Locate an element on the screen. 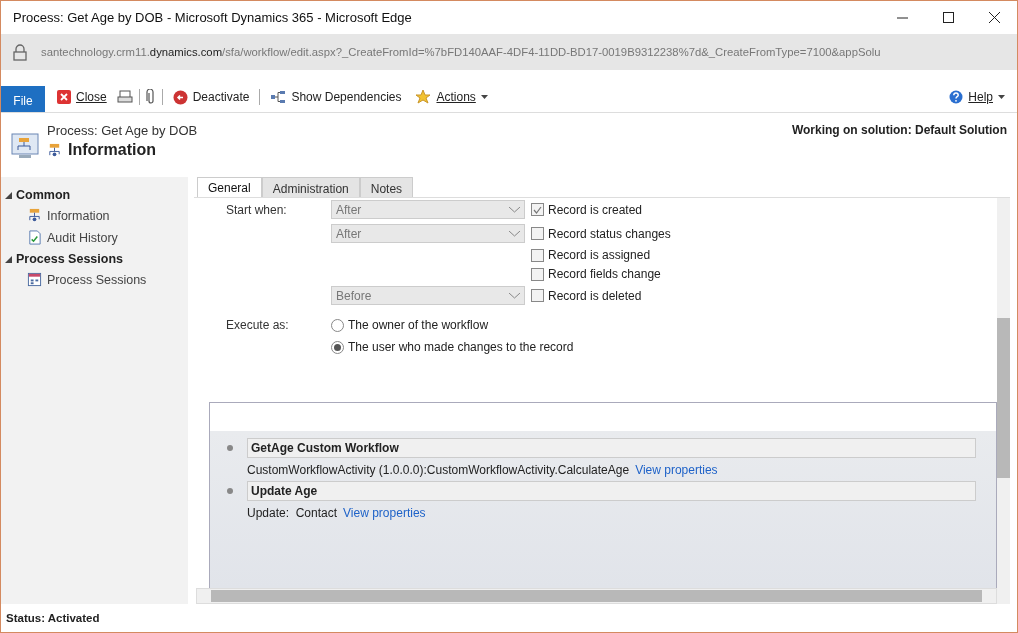 The height and width of the screenshot is (633, 1018). trigger-dropdown: Before is located at coordinates (428, 295).